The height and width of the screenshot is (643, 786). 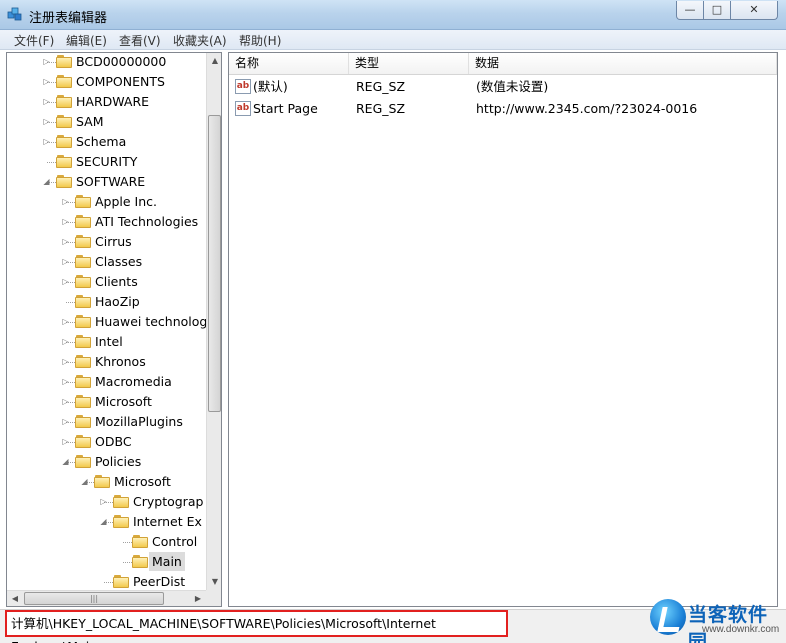 I want to click on tree-item-label: Clients, so click(x=116, y=281).